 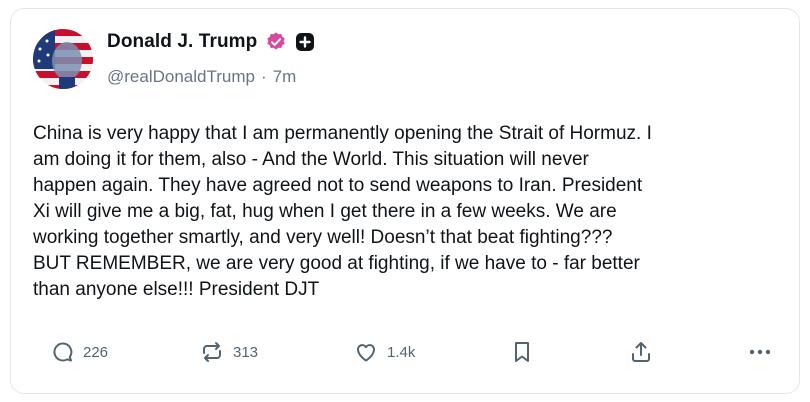 I want to click on action-bar: 226 313 1.4k, so click(x=421, y=360).